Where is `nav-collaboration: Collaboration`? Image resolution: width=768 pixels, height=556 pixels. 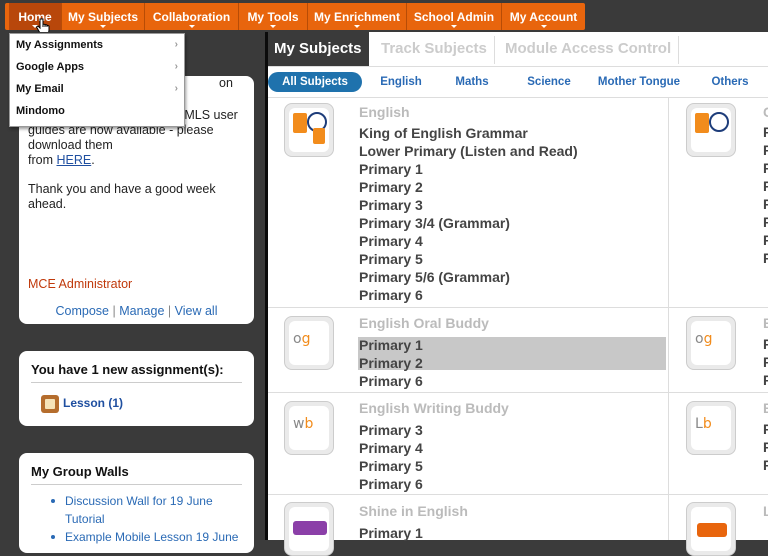
nav-collaboration: Collaboration is located at coordinates (192, 16).